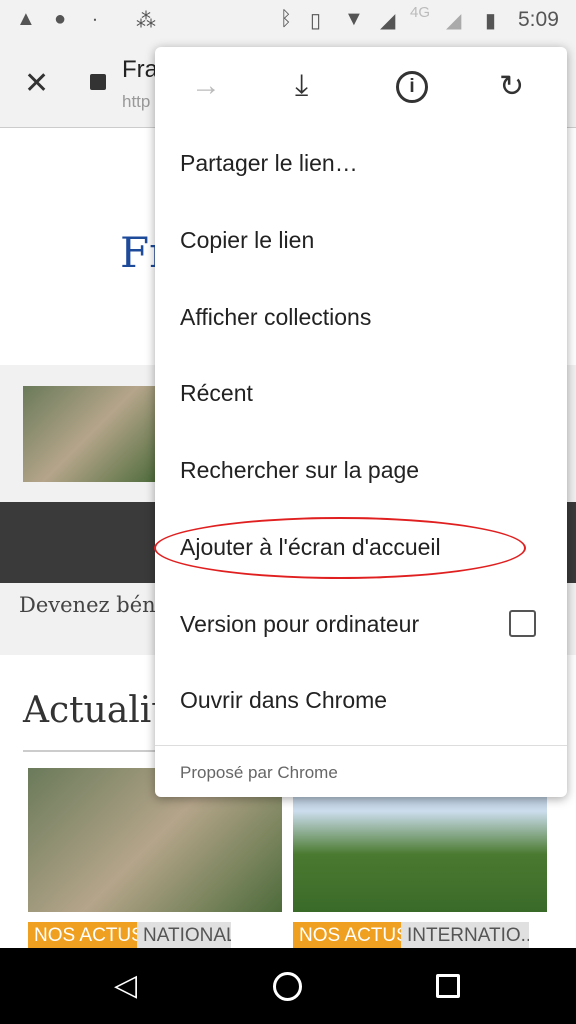 This screenshot has width=576, height=1024. Describe the element at coordinates (36, 83) in the screenshot. I see `close-icon: ✕` at that location.